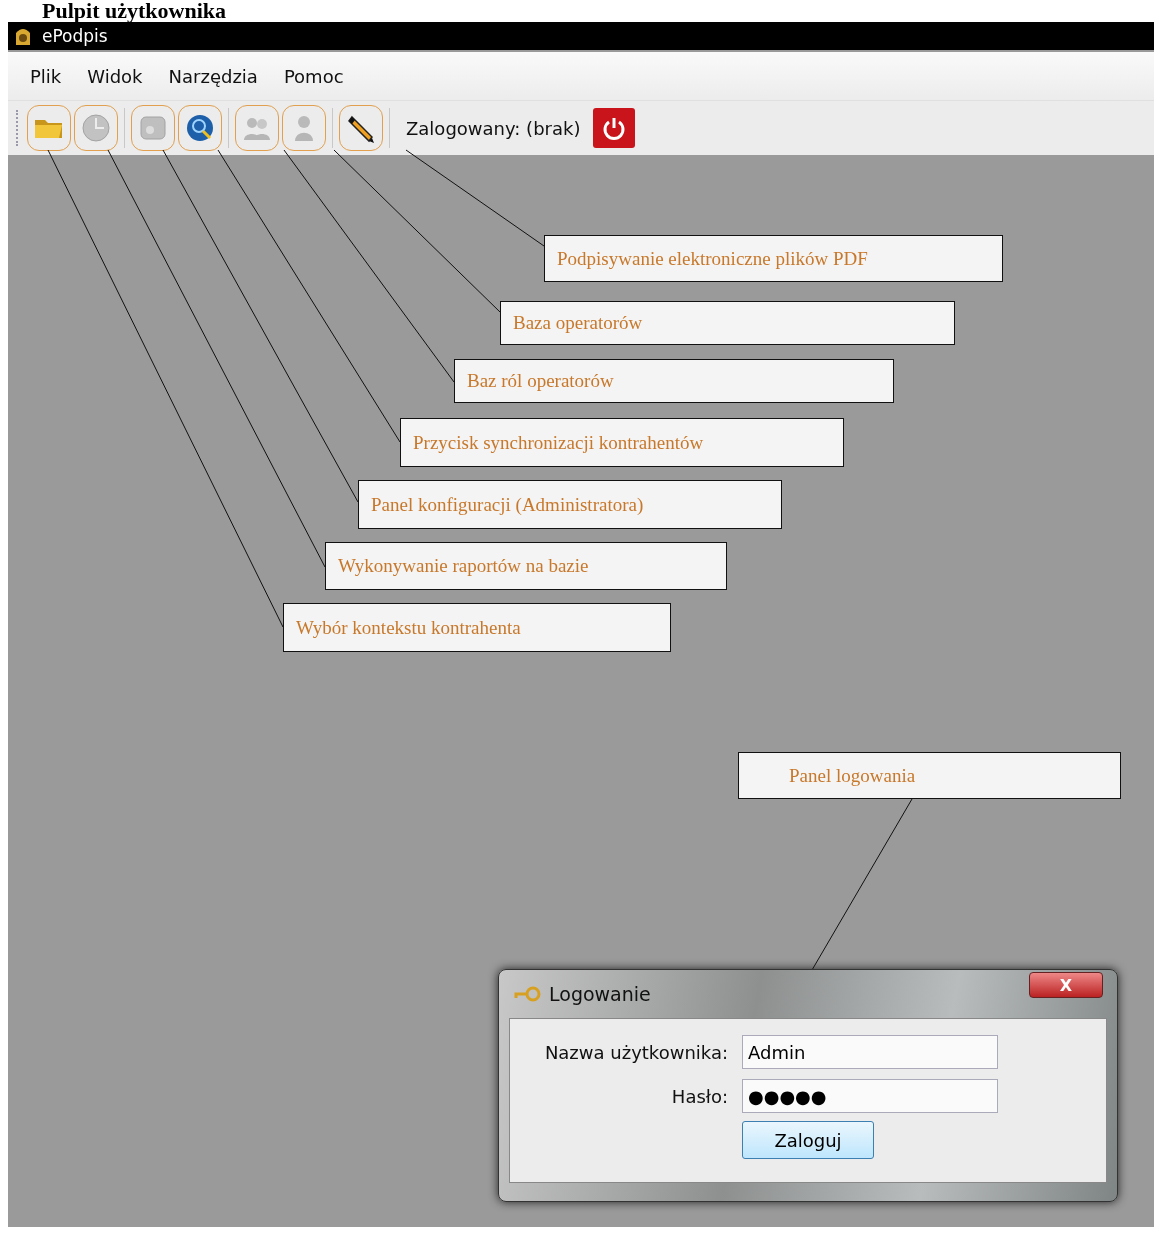 This screenshot has height=1233, width=1154. I want to click on callout-label: Przycisk synchronizacji kontrahentów, so click(622, 442).